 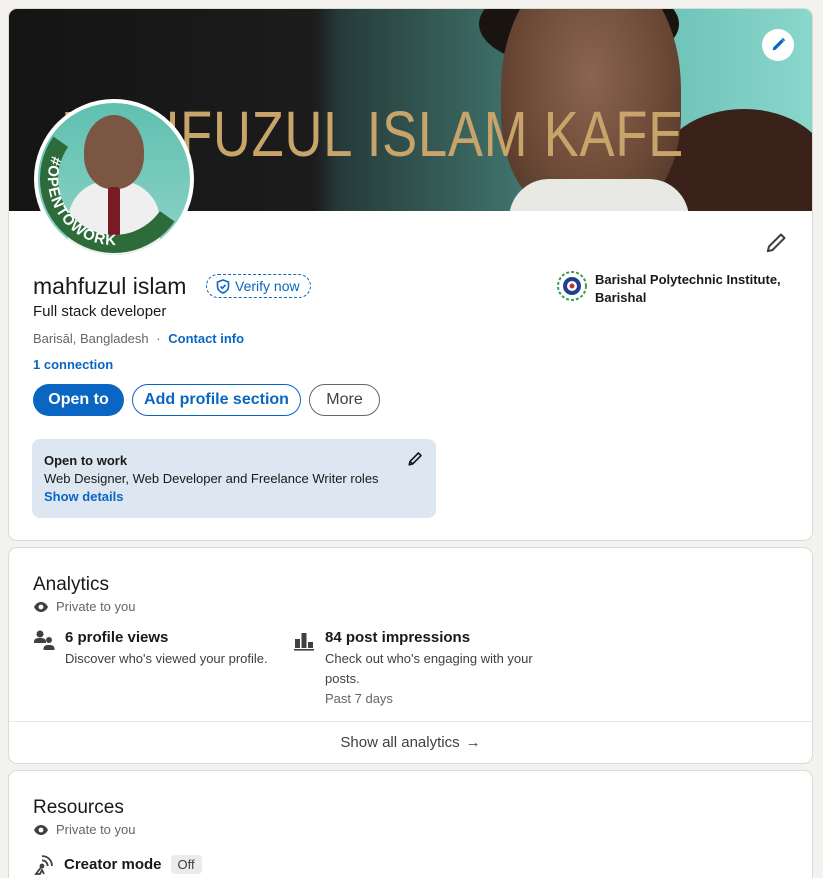 What do you see at coordinates (73, 364) in the screenshot?
I see `connections-link: 1 connection` at bounding box center [73, 364].